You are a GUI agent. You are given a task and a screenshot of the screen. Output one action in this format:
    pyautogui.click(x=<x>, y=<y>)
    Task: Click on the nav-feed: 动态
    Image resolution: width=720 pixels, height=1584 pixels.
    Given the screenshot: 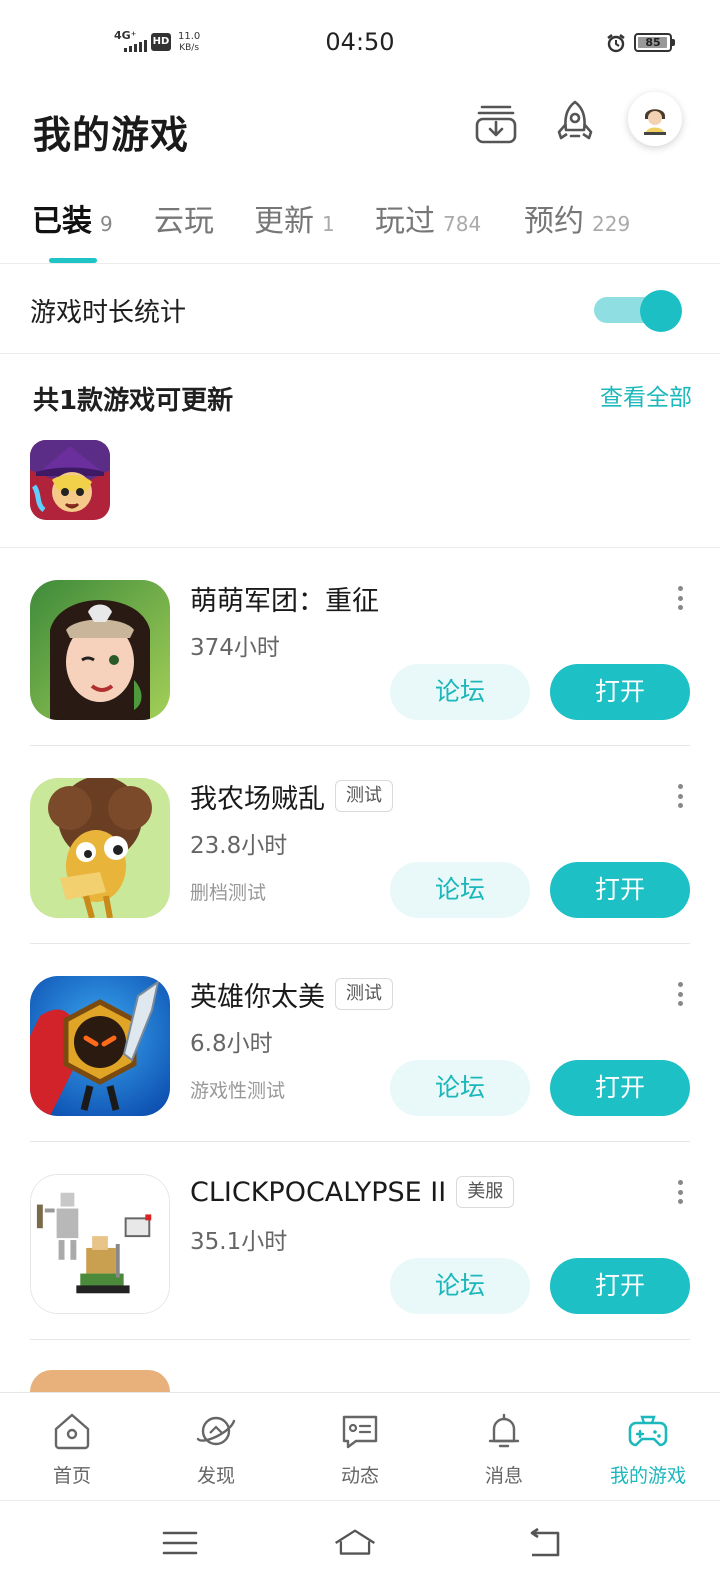 What is the action you would take?
    pyautogui.click(x=360, y=1447)
    